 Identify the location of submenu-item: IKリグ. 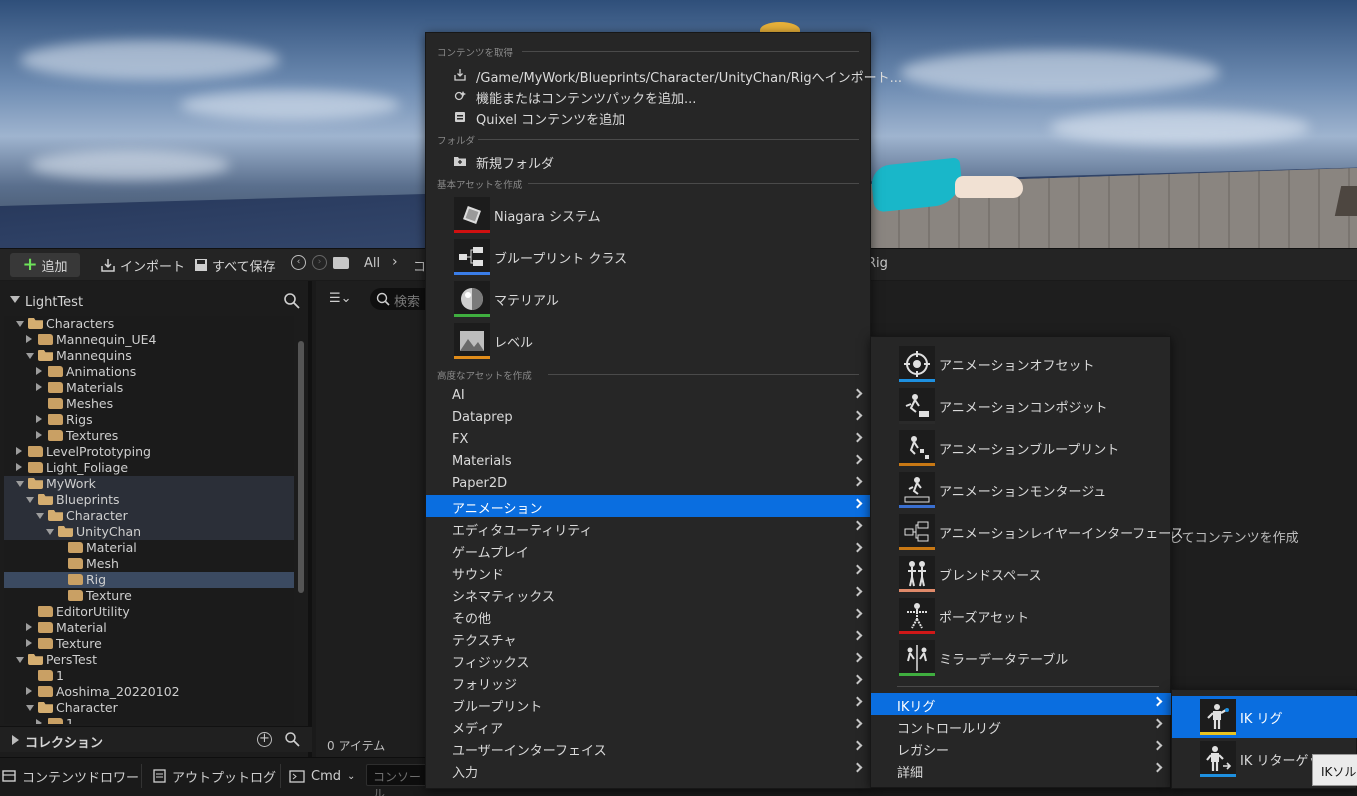
(1021, 704).